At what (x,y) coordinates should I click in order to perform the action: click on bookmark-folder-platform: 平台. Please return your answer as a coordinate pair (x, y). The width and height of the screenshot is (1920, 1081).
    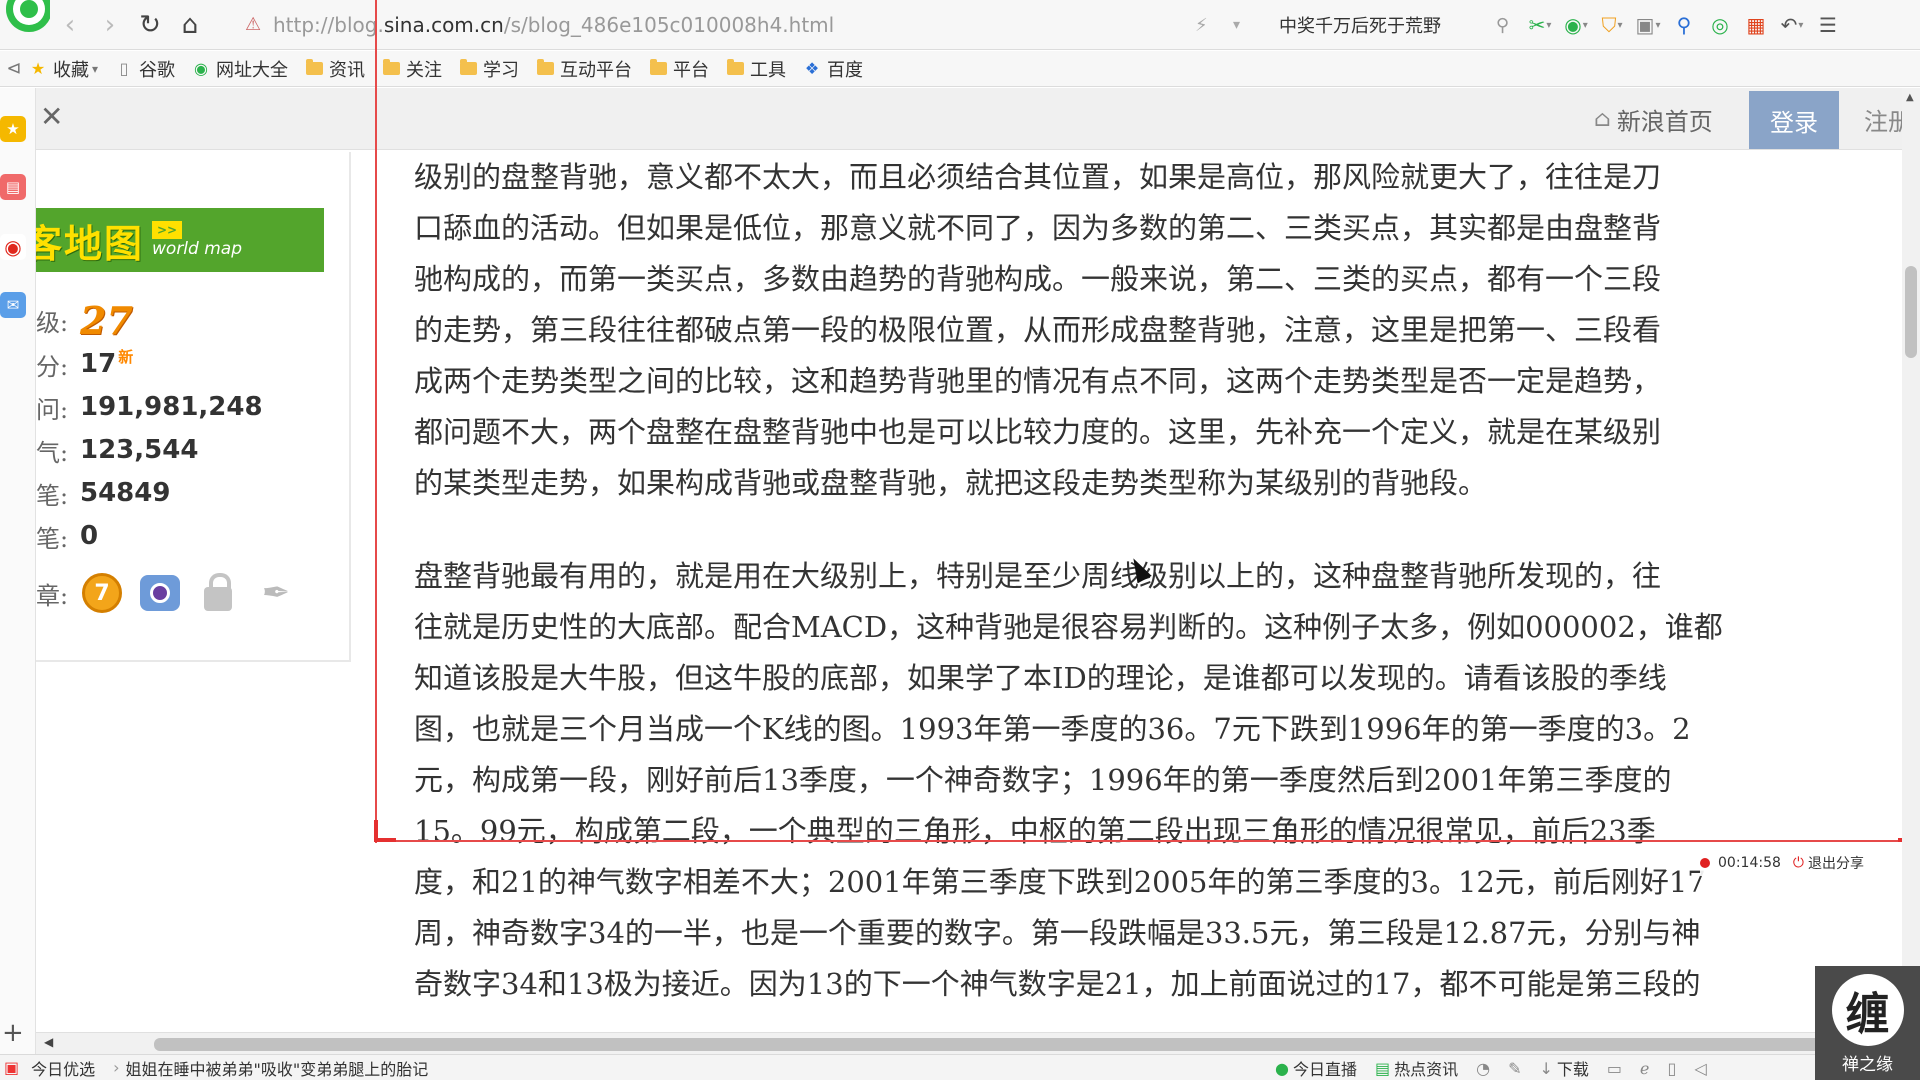
    Looking at the image, I should click on (678, 69).